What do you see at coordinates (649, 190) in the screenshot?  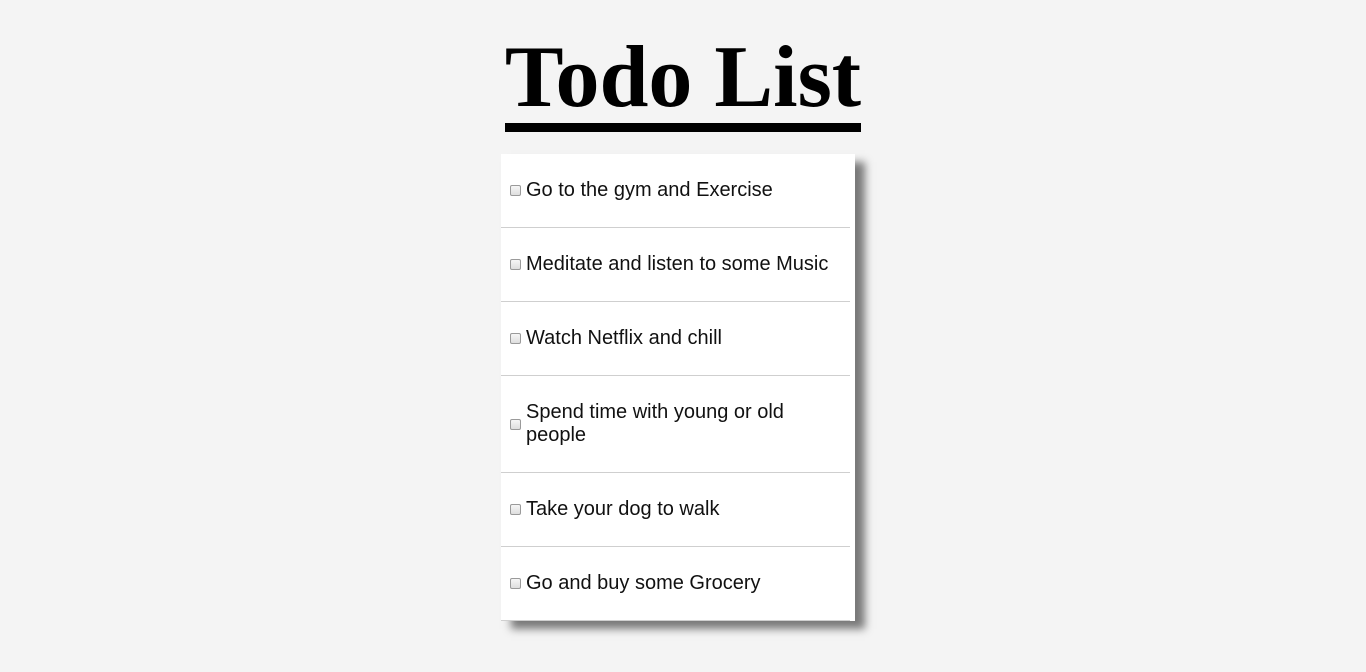 I see `todo-label: Go to the gym and Exercise` at bounding box center [649, 190].